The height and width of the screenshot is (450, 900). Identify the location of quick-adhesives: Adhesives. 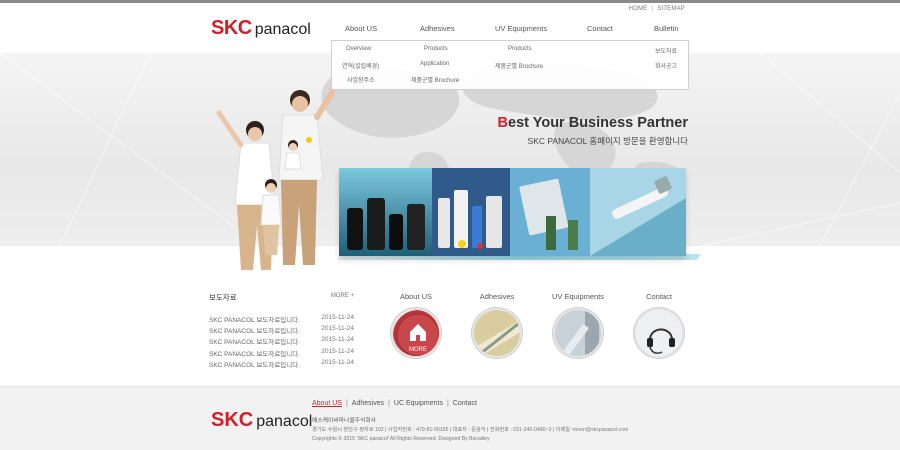
(497, 325).